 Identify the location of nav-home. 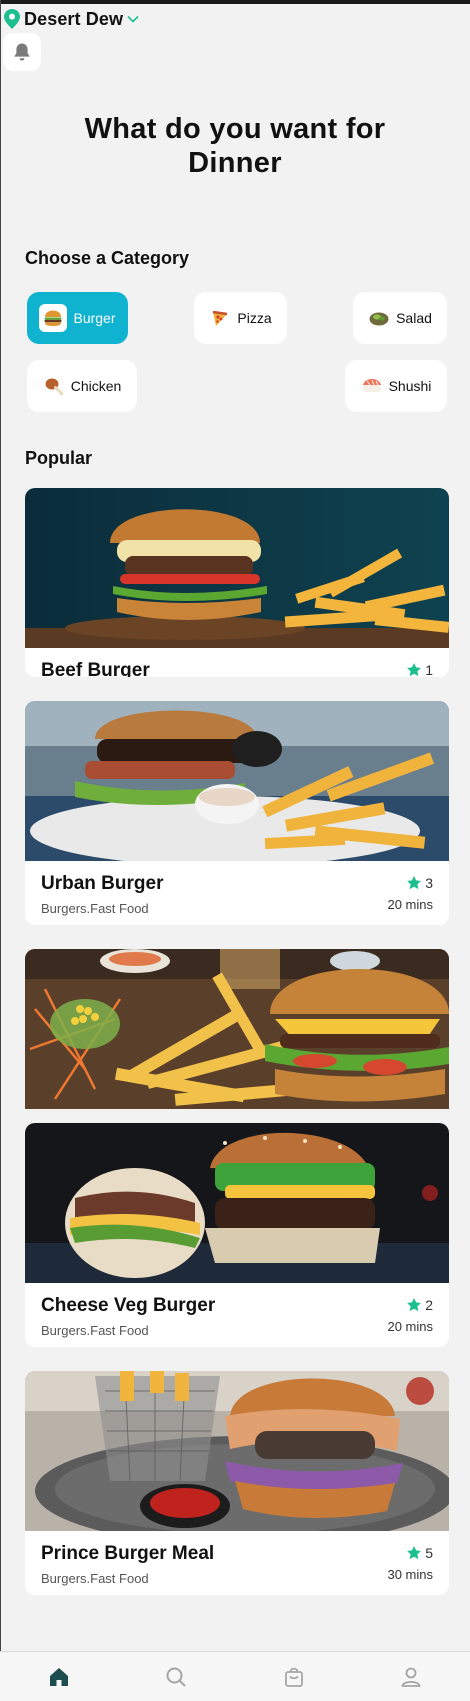
(59, 1676).